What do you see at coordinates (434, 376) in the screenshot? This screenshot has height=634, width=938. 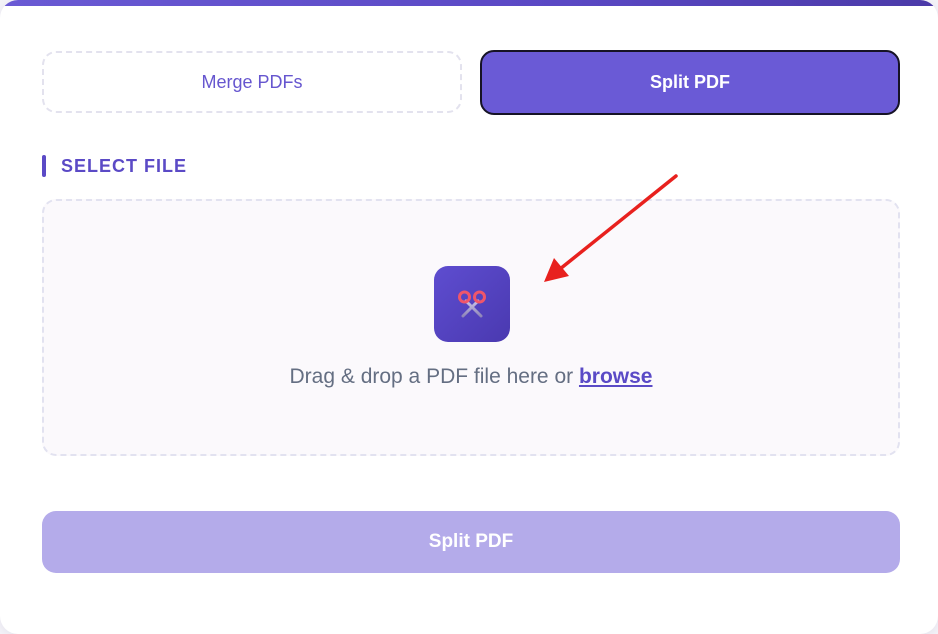 I see `dropzone-text: Drag & drop a PDF file here or` at bounding box center [434, 376].